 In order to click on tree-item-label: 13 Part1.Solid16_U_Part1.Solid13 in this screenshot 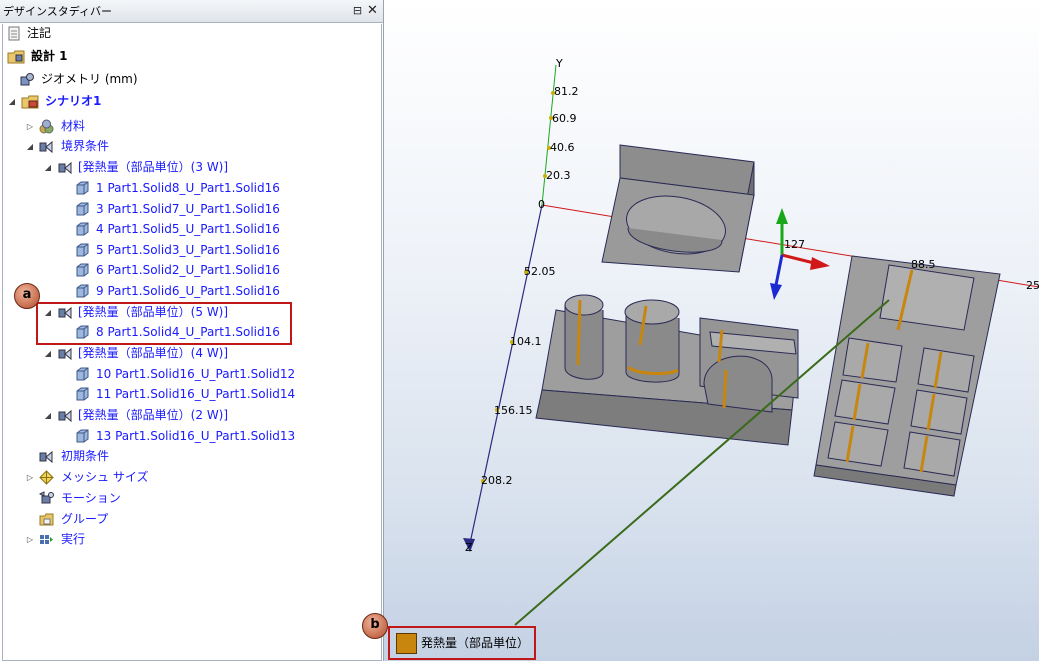, I will do `click(196, 436)`.